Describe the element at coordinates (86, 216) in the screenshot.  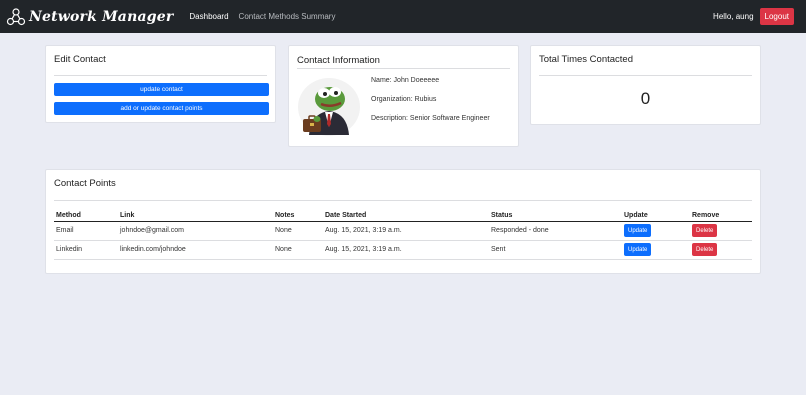
I see `column-header-method: Method` at that location.